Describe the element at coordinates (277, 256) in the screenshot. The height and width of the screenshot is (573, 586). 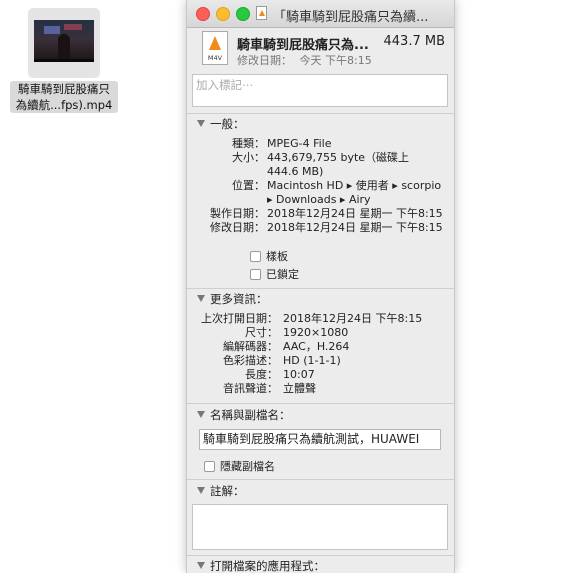
I see `stationery-label: 樣板` at that location.